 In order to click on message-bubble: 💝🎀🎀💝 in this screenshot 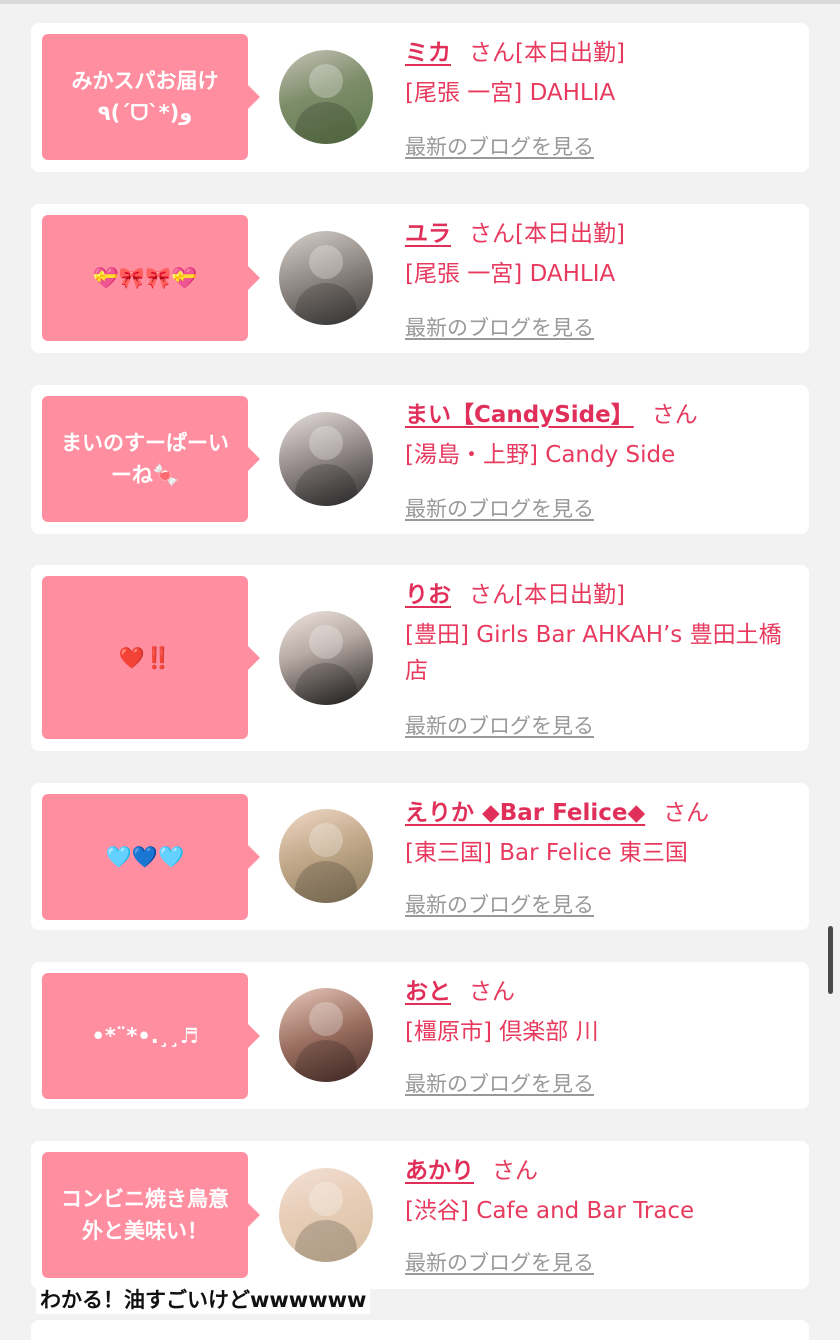, I will do `click(151, 278)`.